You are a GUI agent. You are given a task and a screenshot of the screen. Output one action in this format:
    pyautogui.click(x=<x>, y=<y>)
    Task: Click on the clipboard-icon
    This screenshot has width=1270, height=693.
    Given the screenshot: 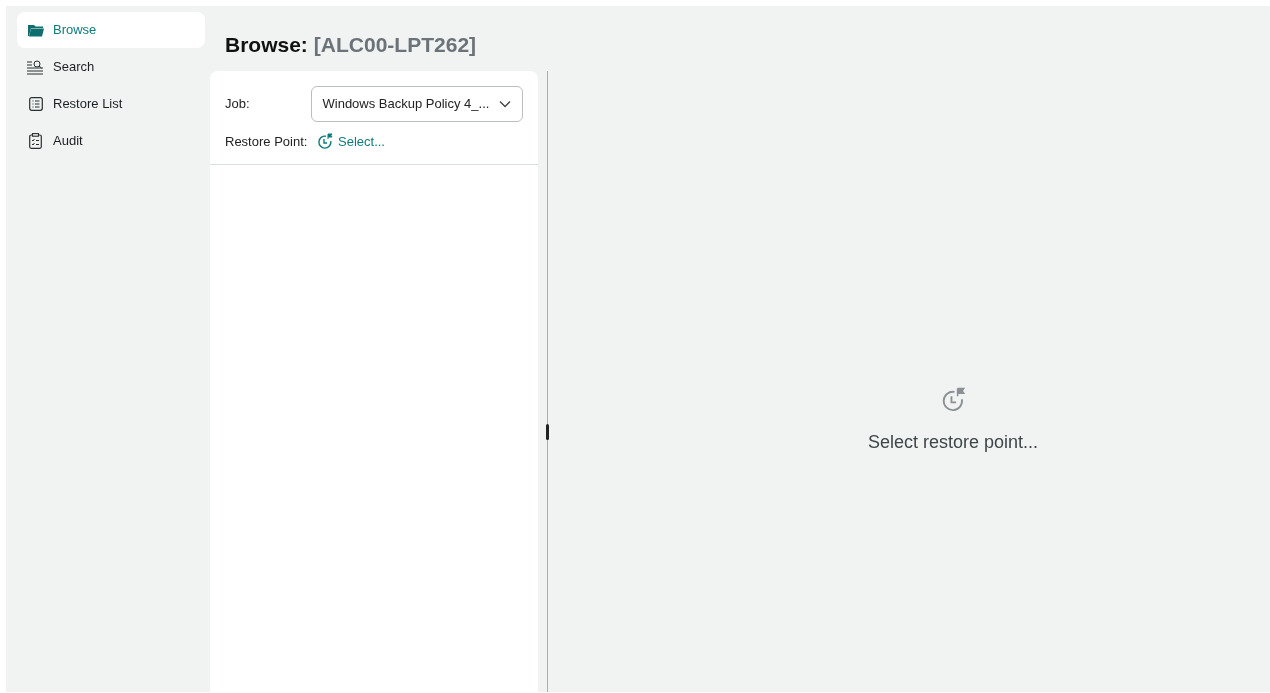 What is the action you would take?
    pyautogui.click(x=35, y=141)
    